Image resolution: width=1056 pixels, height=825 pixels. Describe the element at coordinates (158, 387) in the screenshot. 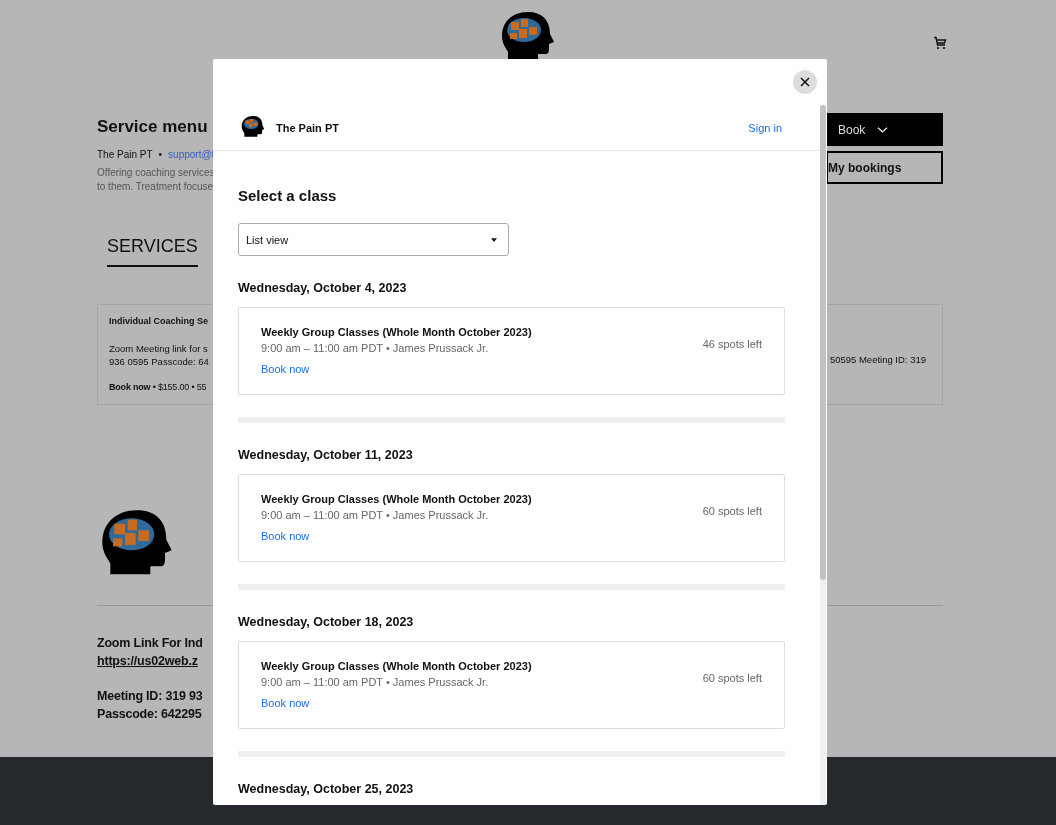

I see `service-meta: Book now • $155.00 • 55` at that location.